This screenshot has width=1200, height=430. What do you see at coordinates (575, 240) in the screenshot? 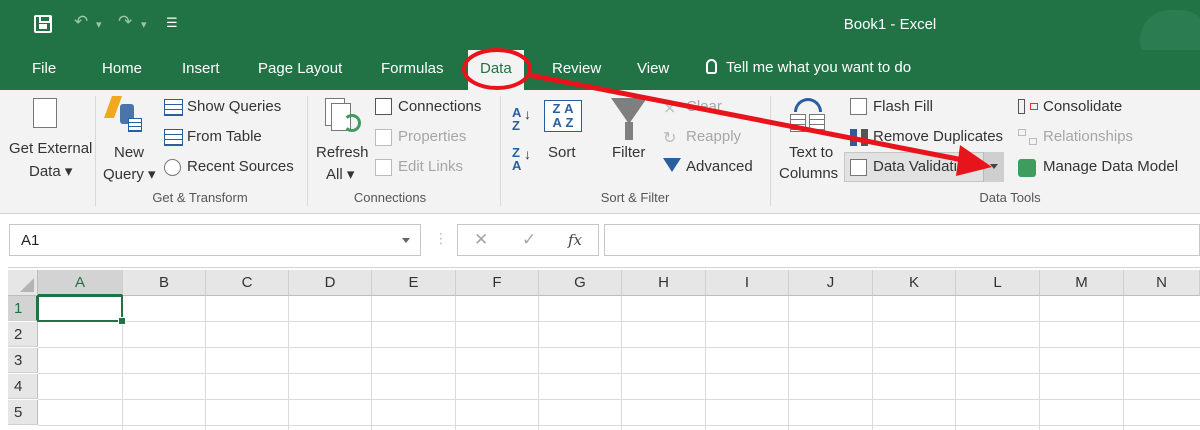
I see `insert-function-icon: fx` at bounding box center [575, 240].